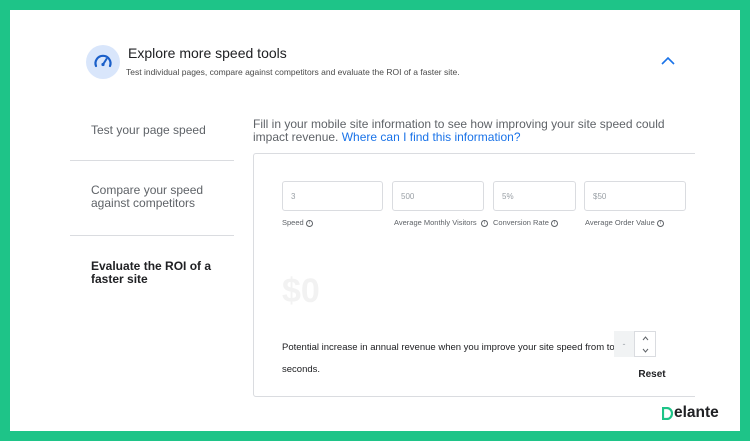 The image size is (750, 441). I want to click on sidebar-item-evaluate-roi: Evaluate the ROI of a faster site, so click(145, 273).